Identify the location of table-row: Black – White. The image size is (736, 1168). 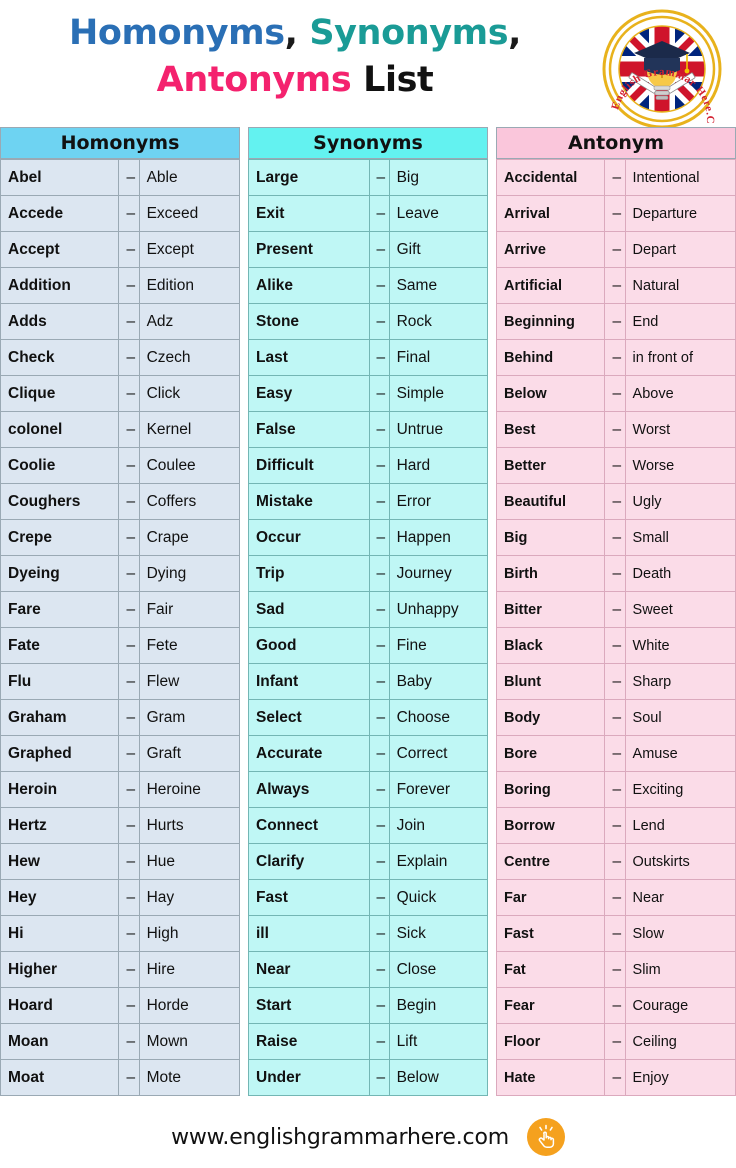
(615, 645).